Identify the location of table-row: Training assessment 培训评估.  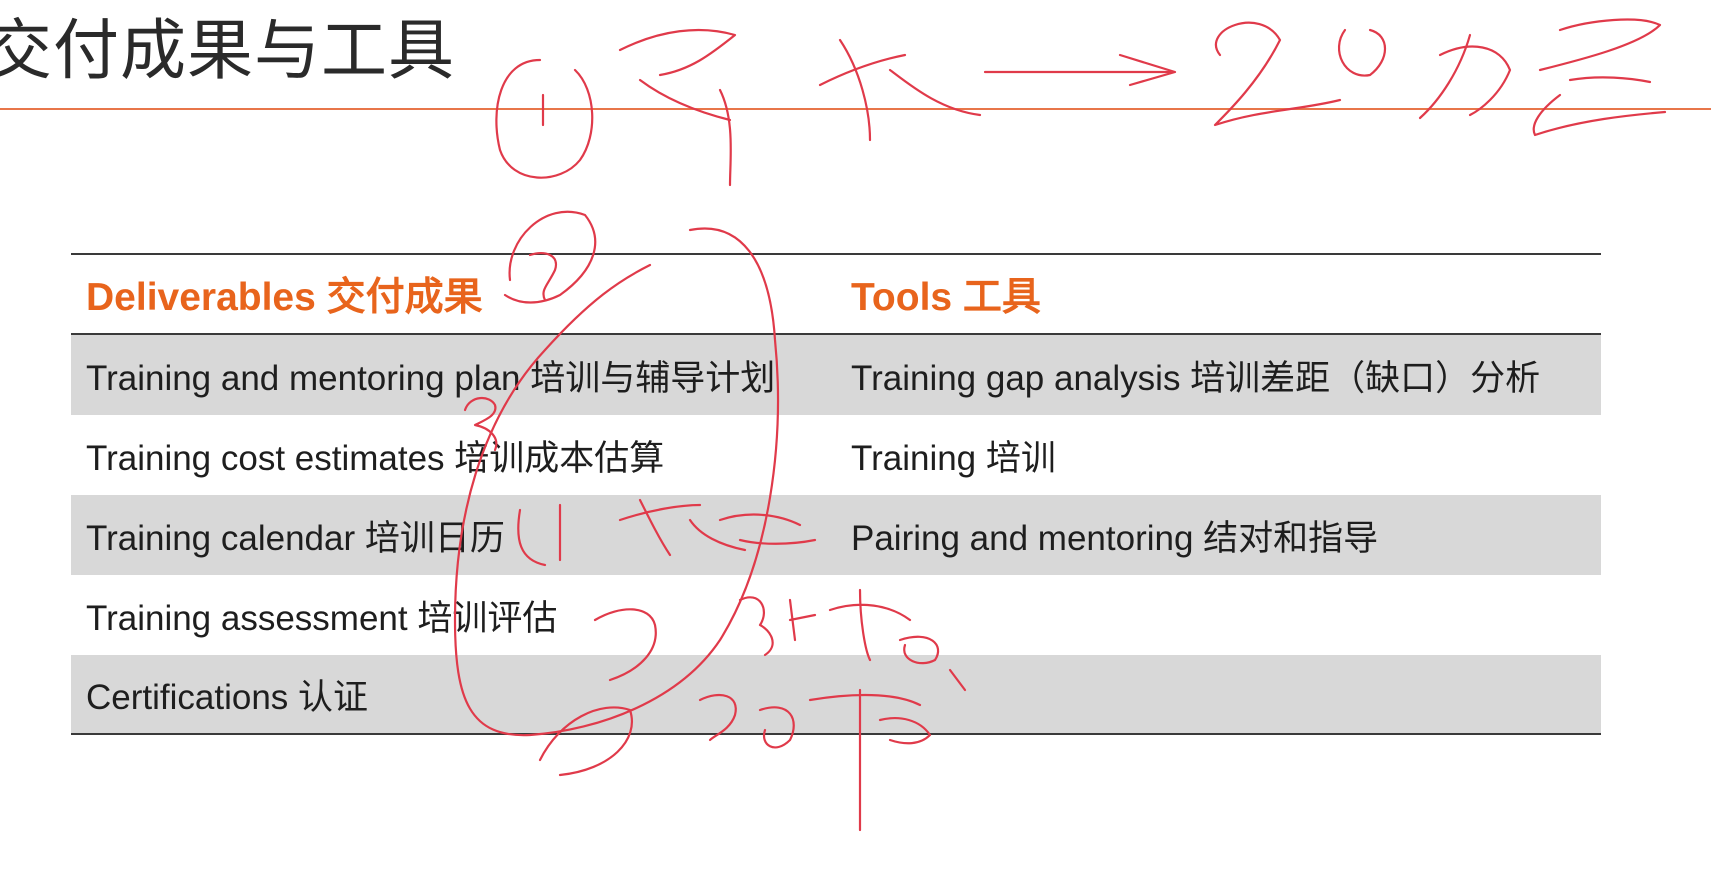
(836, 615).